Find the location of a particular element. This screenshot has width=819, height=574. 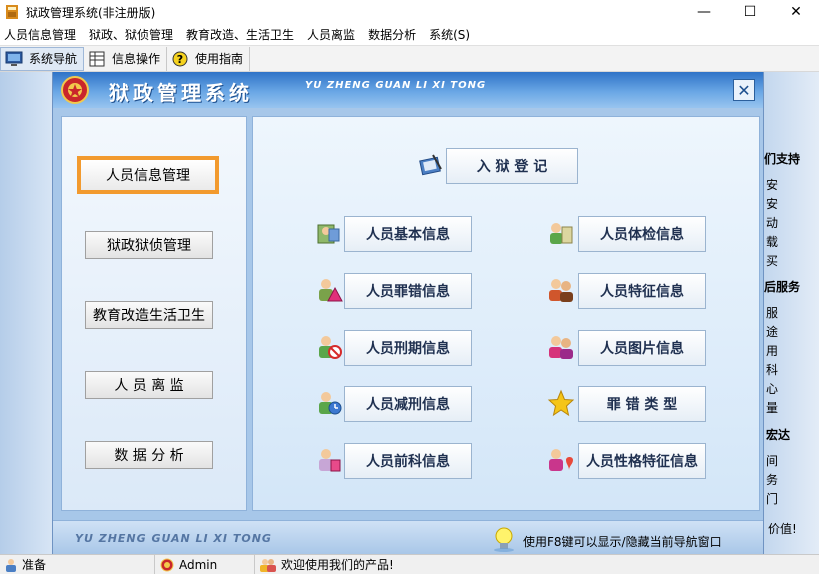

police-badge-icon is located at coordinates (167, 564).